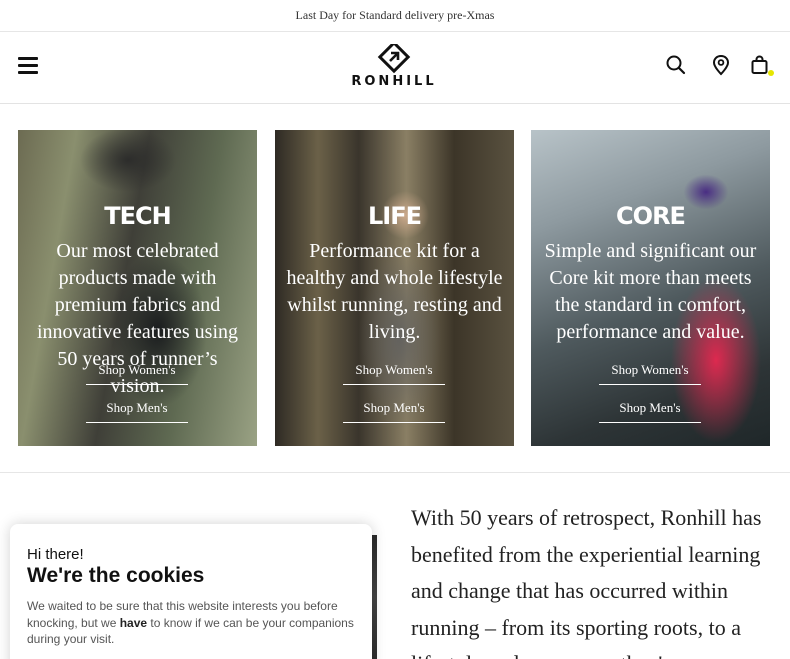 The width and height of the screenshot is (790, 659). I want to click on cart-indicator-dot, so click(771, 73).